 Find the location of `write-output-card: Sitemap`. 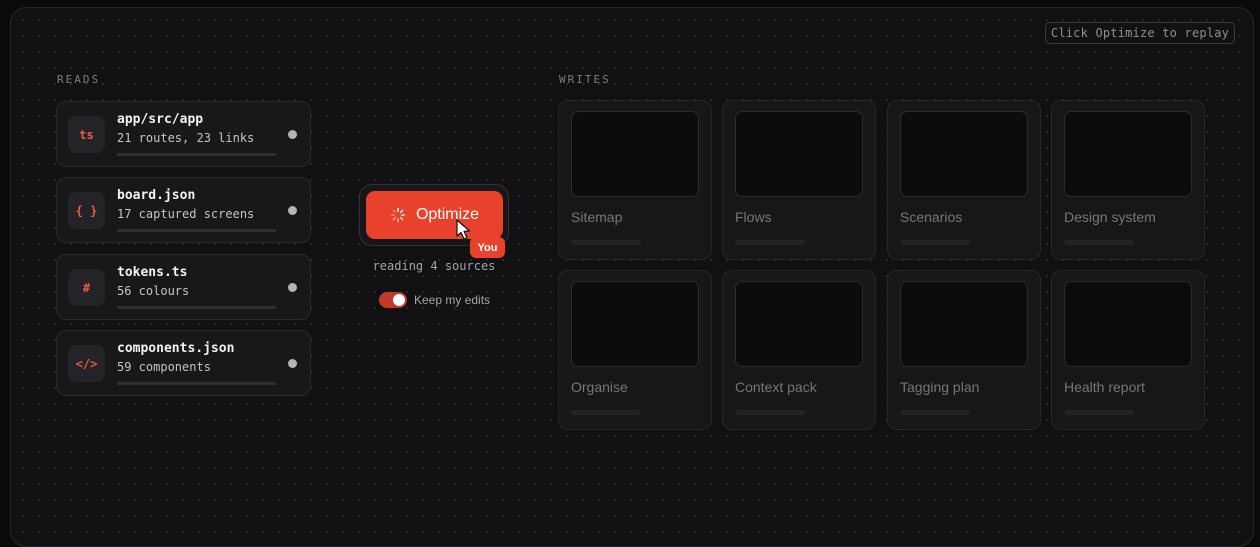

write-output-card: Sitemap is located at coordinates (635, 180).